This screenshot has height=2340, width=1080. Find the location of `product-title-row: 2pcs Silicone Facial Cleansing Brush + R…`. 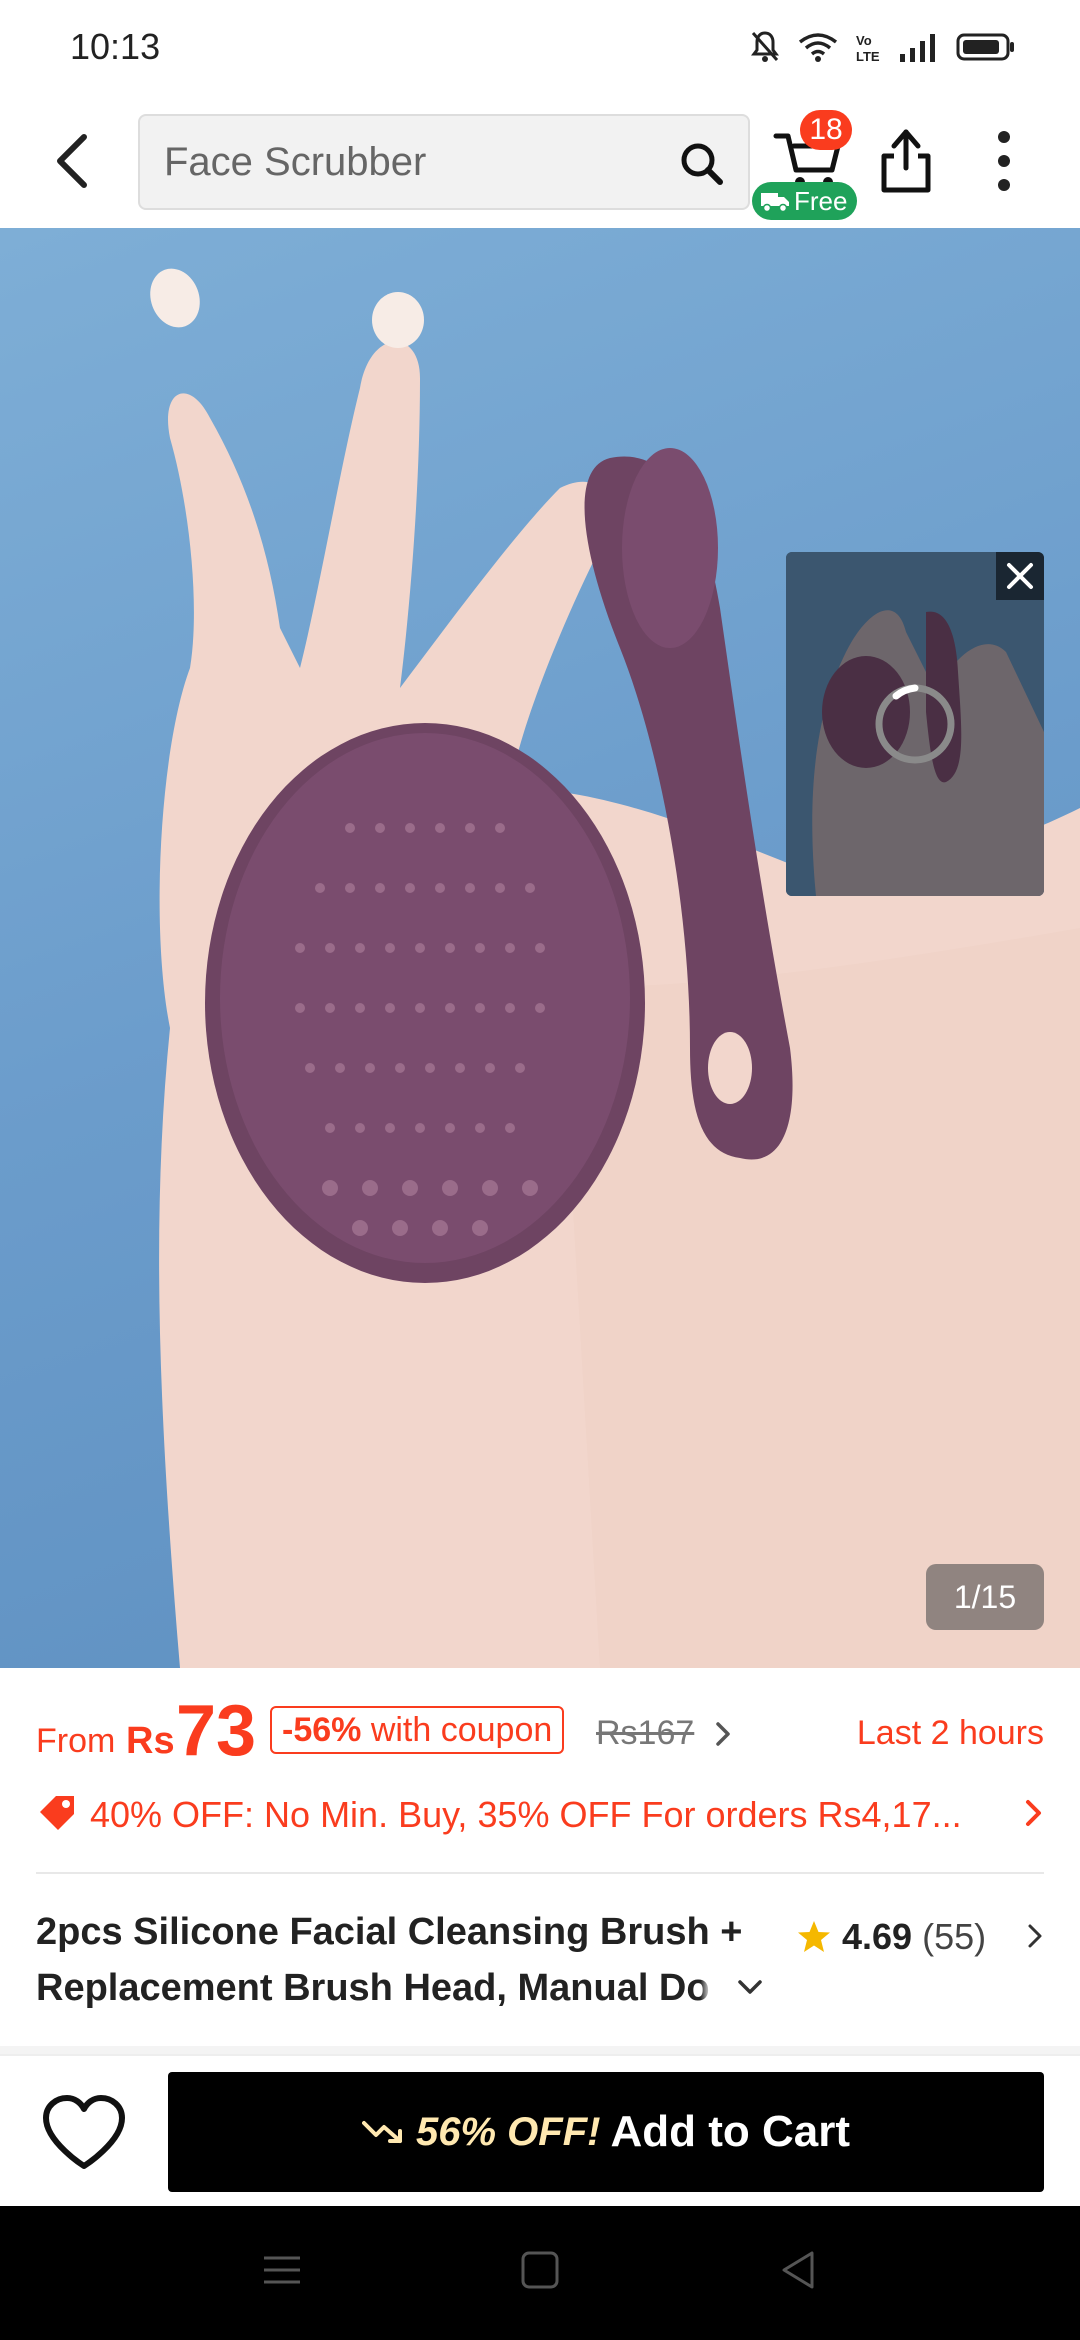

product-title-row: 2pcs Silicone Facial Cleansing Brush + R… is located at coordinates (540, 1964).